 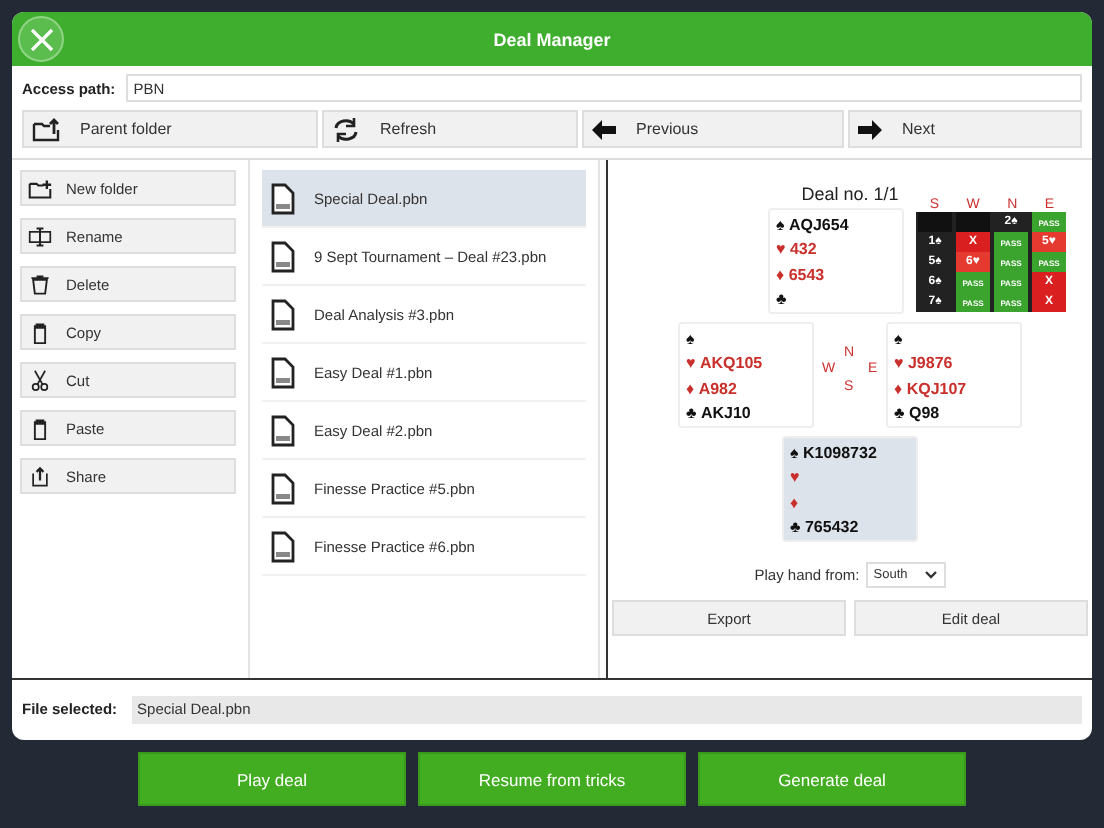 I want to click on suit-holding: ♠ K1098732, so click(x=833, y=453).